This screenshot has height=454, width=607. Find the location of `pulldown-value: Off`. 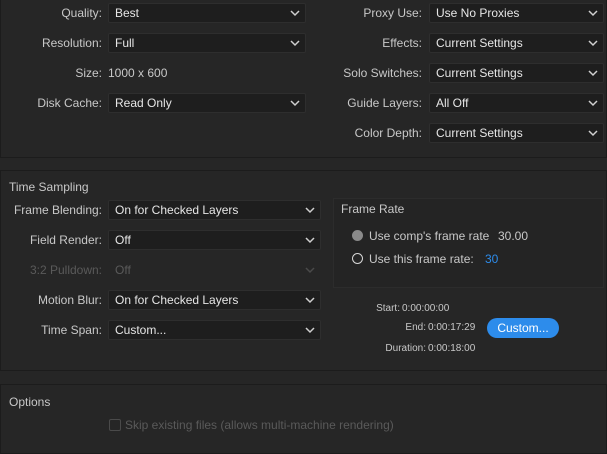

pulldown-value: Off is located at coordinates (123, 270).